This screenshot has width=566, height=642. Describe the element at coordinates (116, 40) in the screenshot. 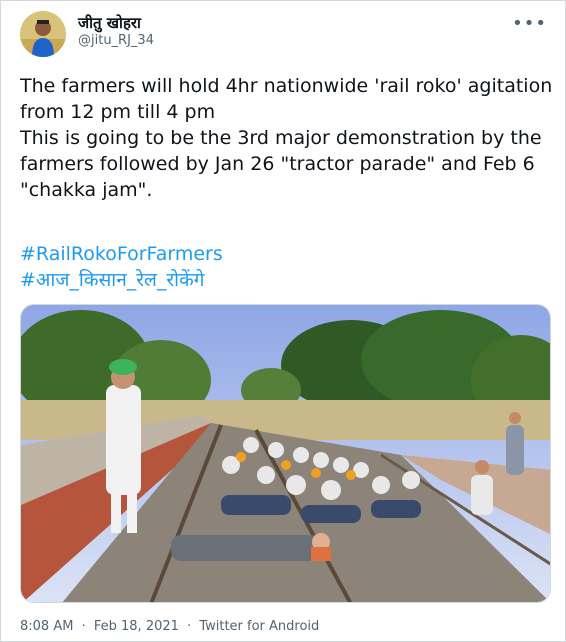

I see `user-handle: @jitu_RJ_34` at that location.